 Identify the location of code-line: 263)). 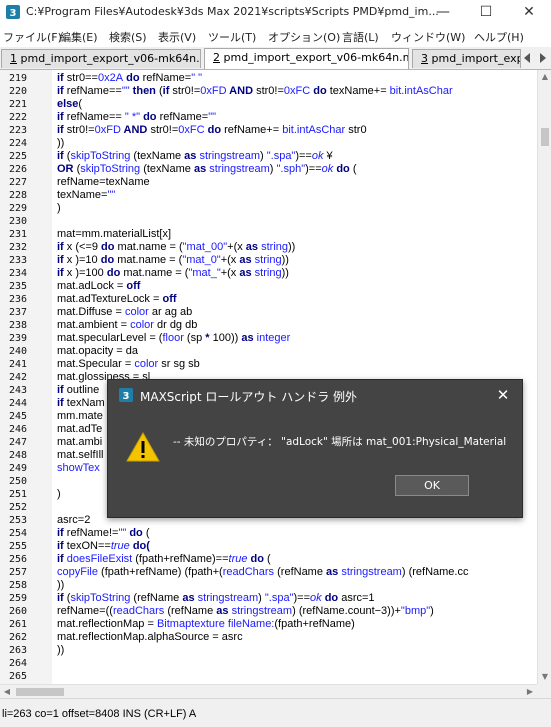
(268, 650).